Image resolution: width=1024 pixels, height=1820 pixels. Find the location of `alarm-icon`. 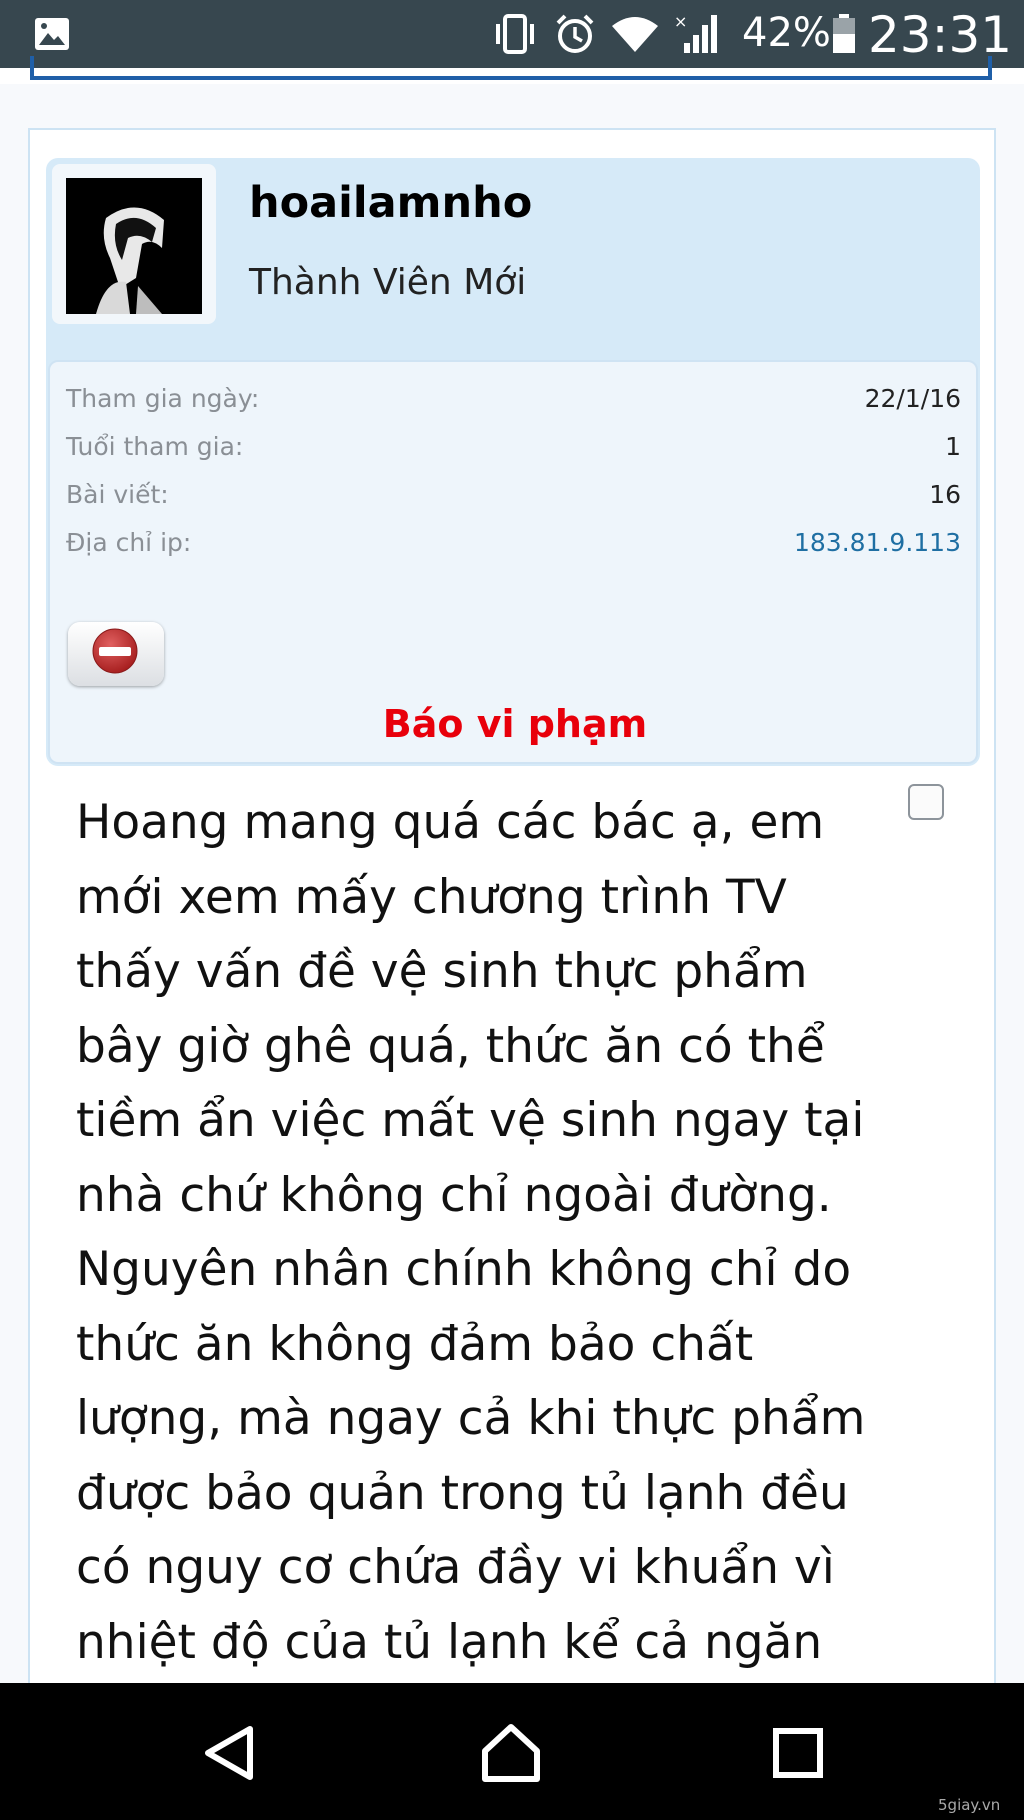

alarm-icon is located at coordinates (575, 33).